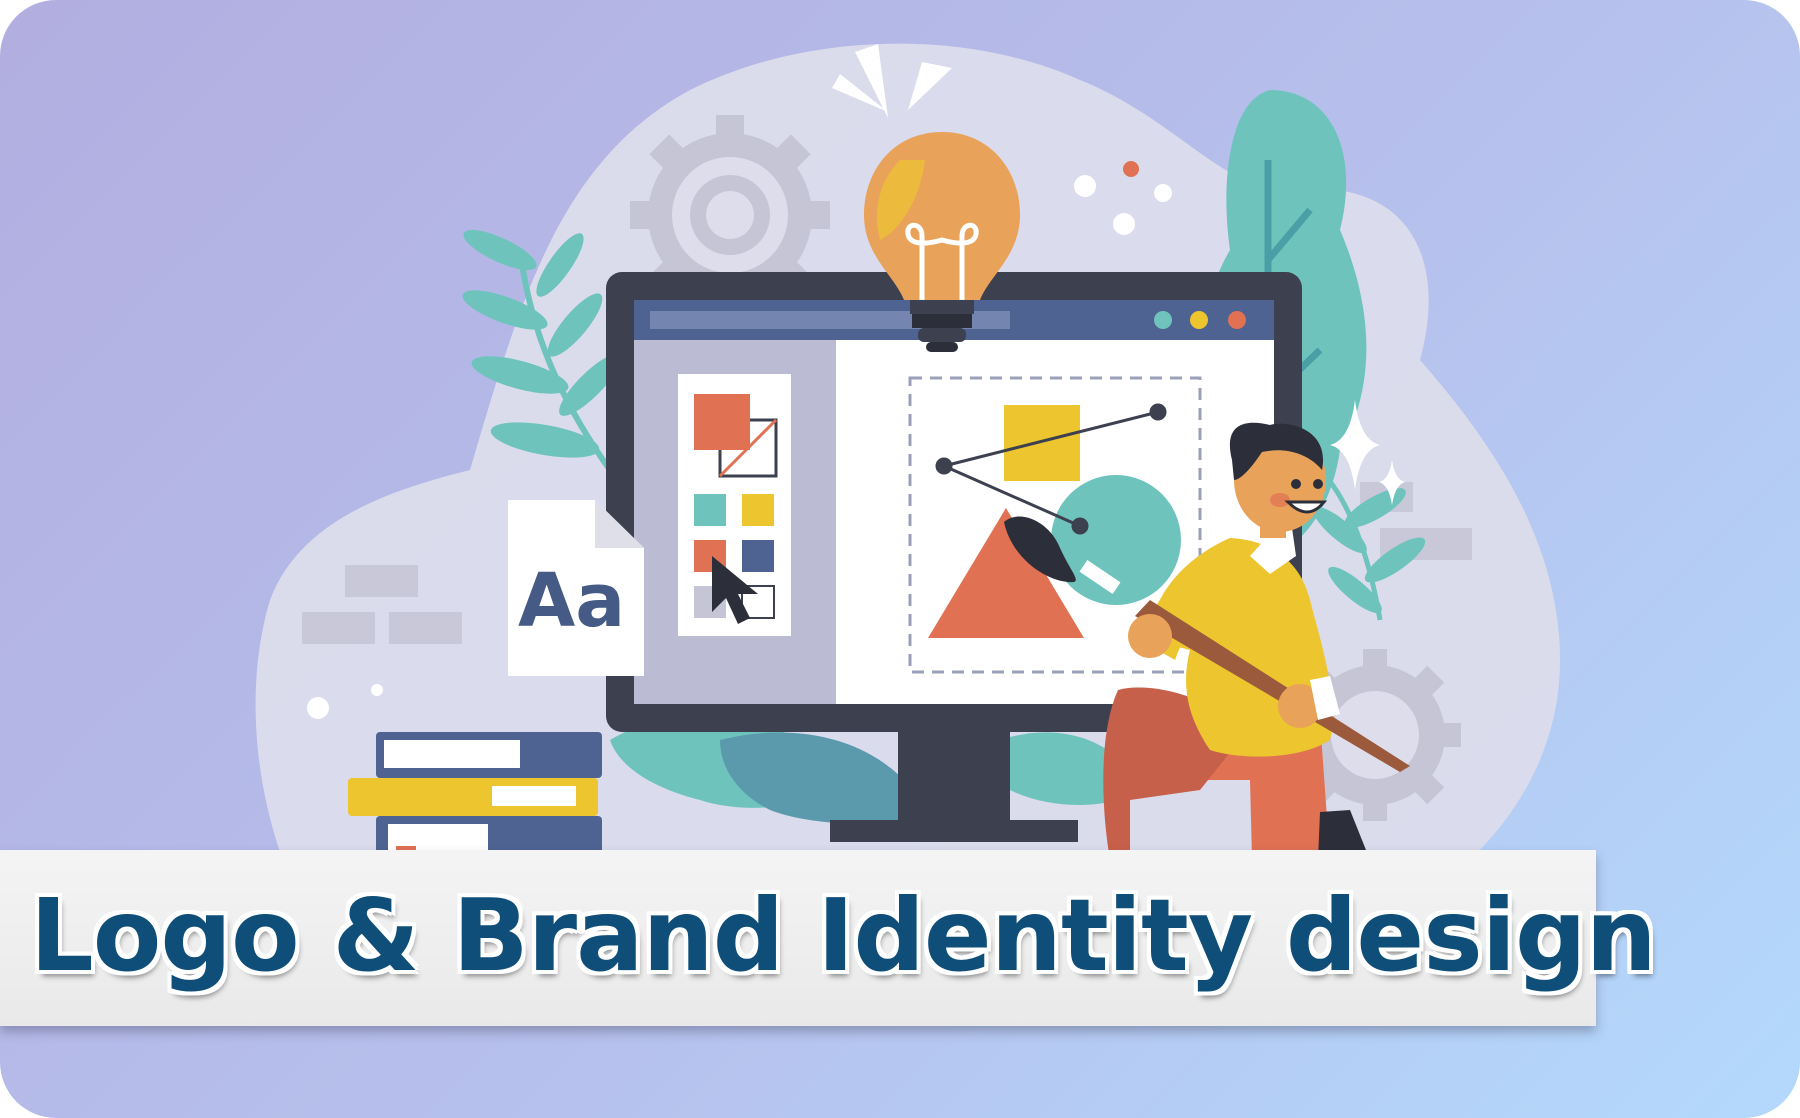  Describe the element at coordinates (843, 935) in the screenshot. I see `page-title: Logo & Brand Identity design` at that location.